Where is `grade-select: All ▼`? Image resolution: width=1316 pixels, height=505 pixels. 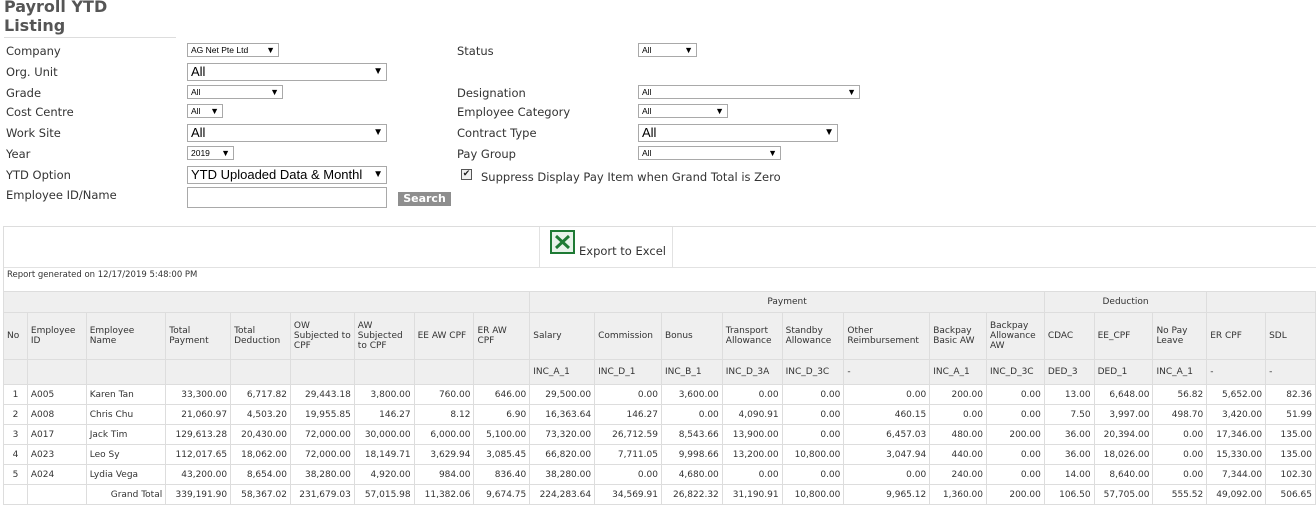 grade-select: All ▼ is located at coordinates (235, 92).